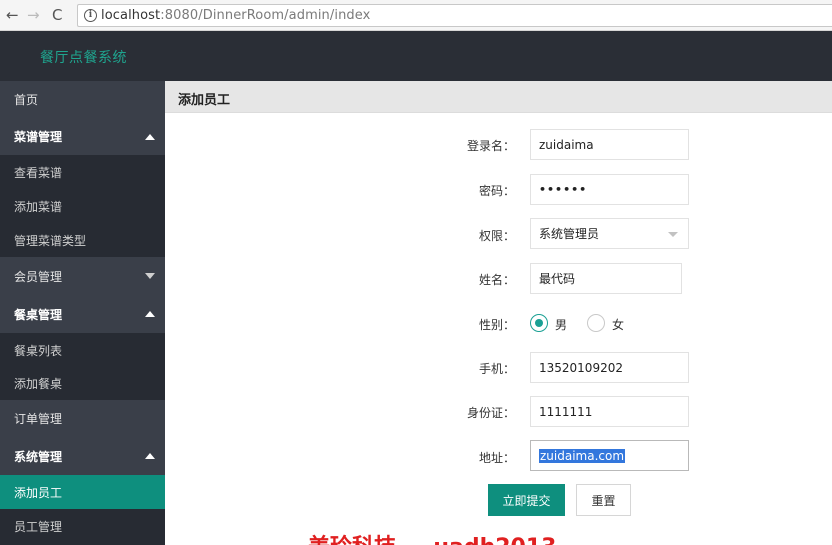 This screenshot has width=832, height=545. What do you see at coordinates (82, 350) in the screenshot?
I see `sidebar-item-table-list: 餐桌列表` at bounding box center [82, 350].